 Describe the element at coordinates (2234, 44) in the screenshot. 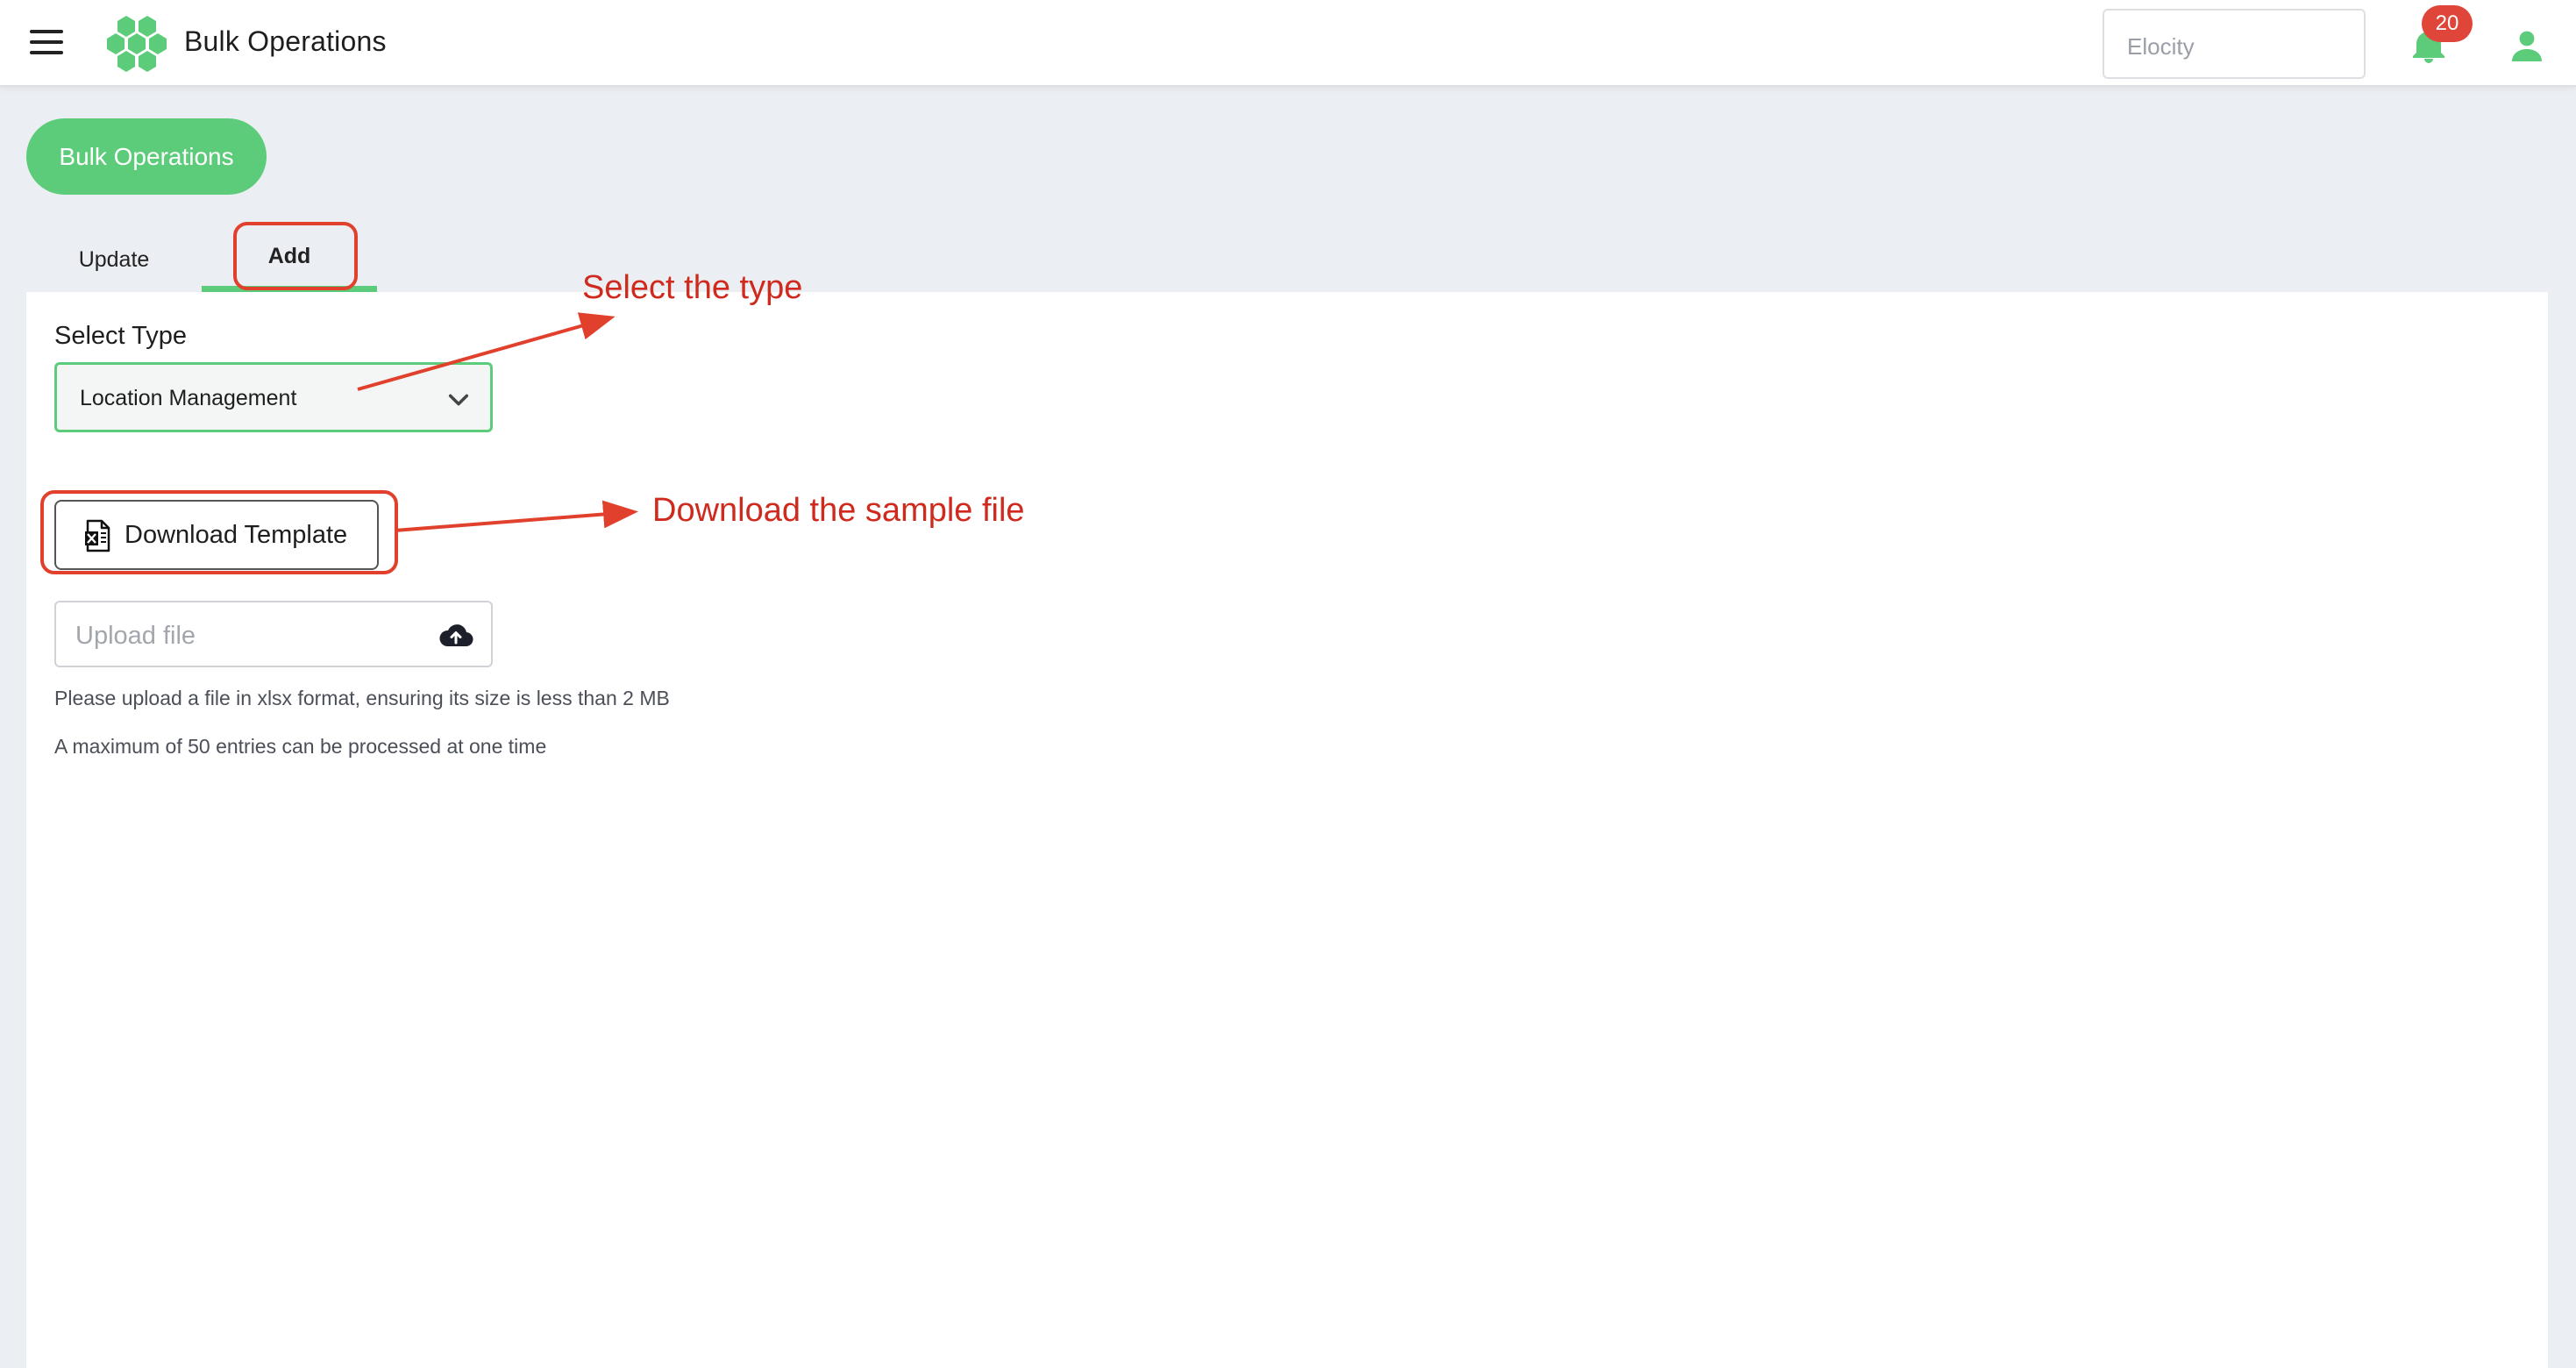

I see `org-selector: Elocity` at that location.